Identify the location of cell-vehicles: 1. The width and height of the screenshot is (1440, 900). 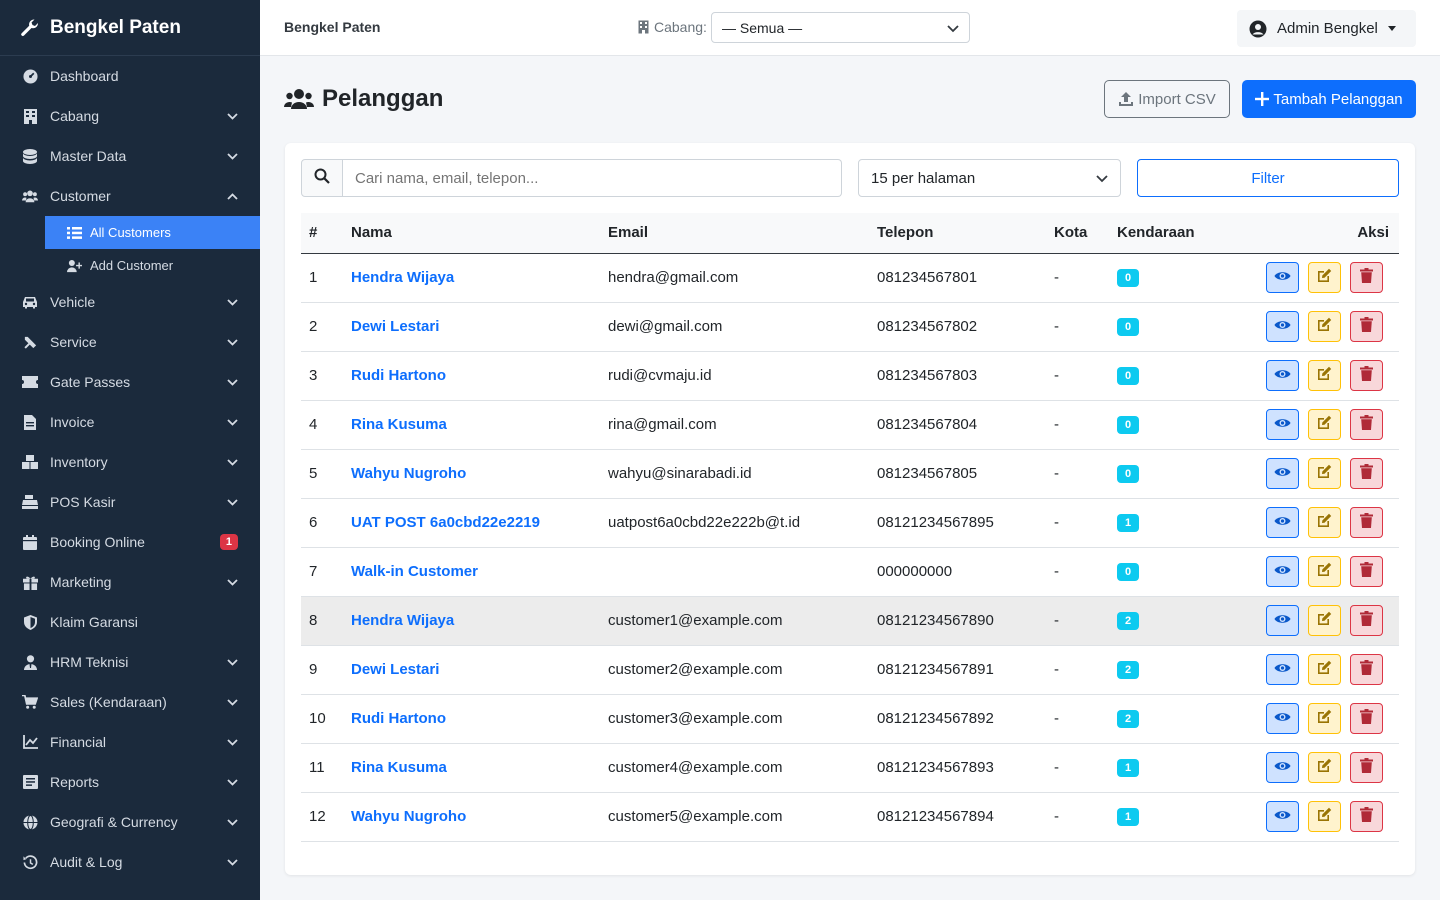
(1169, 816).